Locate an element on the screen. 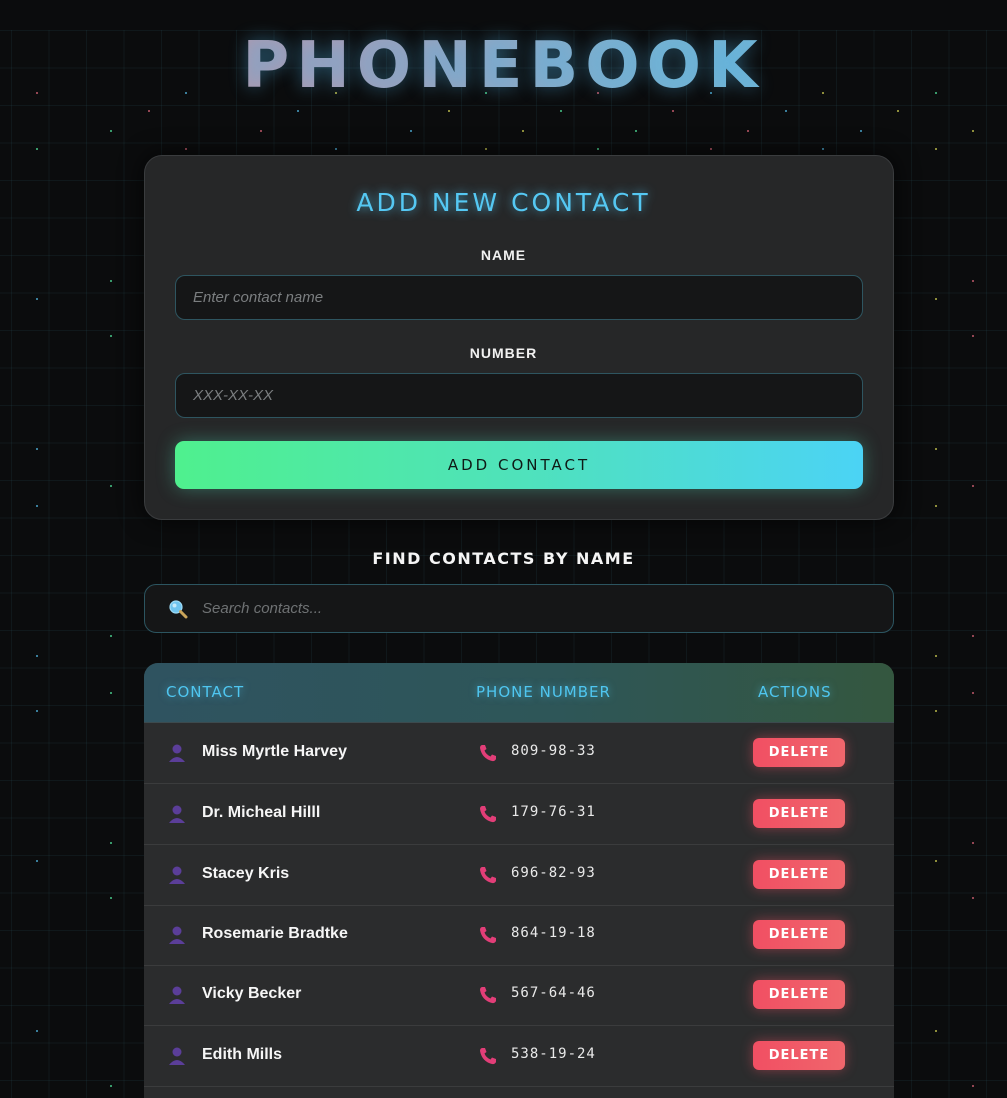 The width and height of the screenshot is (1007, 1098). table-row: Dr. Micheal Hilll 179-76-31 DELETE is located at coordinates (519, 814).